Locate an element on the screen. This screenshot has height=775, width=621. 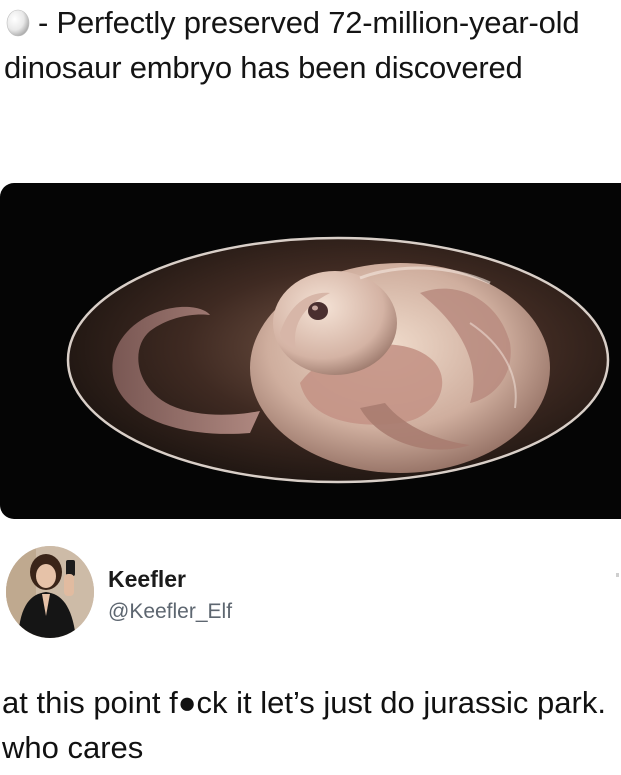
avatar is located at coordinates (50, 592).